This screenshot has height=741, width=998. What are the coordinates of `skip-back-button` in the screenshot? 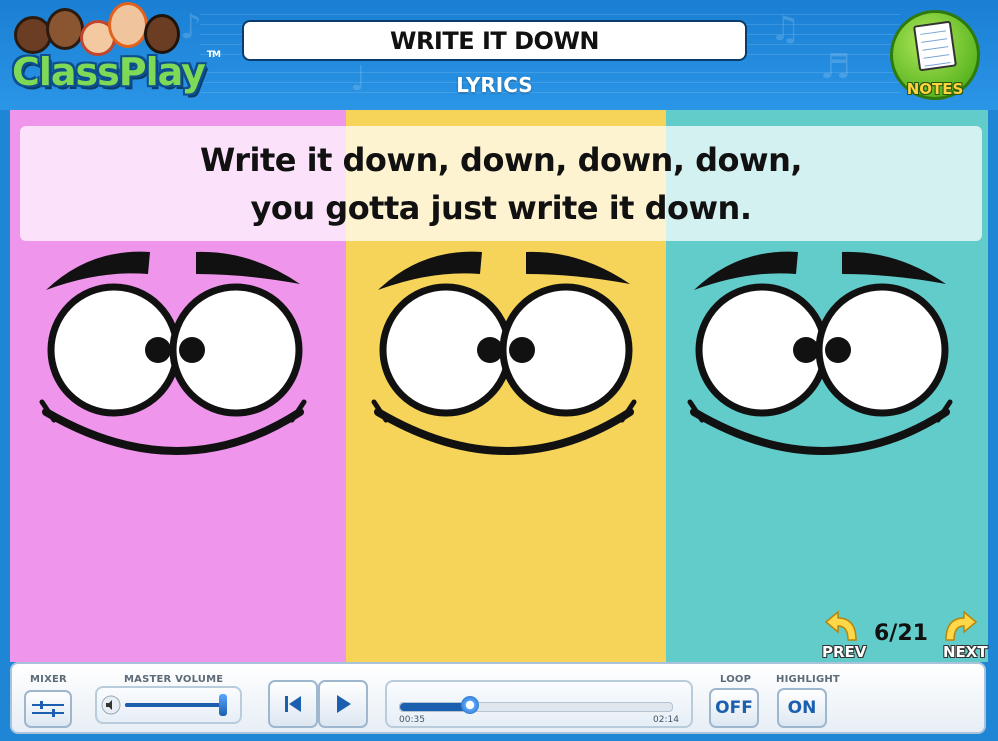 It's located at (293, 704).